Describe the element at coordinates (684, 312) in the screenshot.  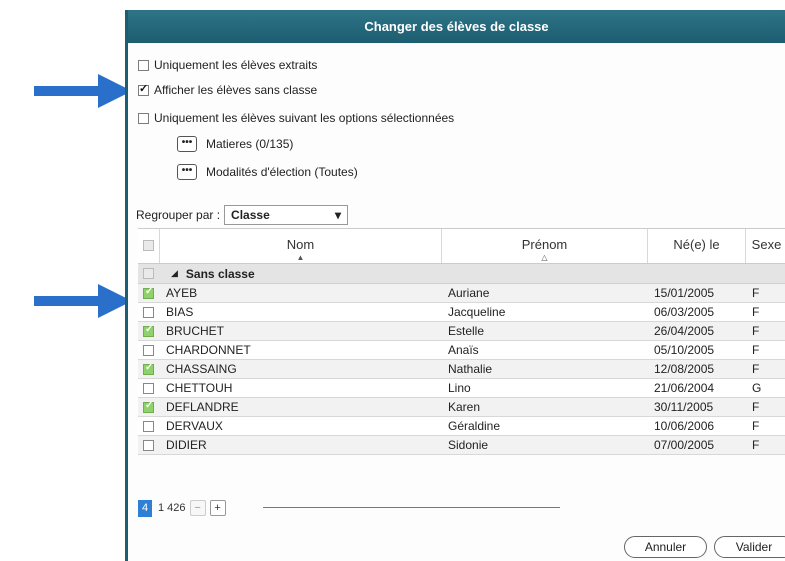
I see `cell-birthdate: 06/03/2005` at that location.